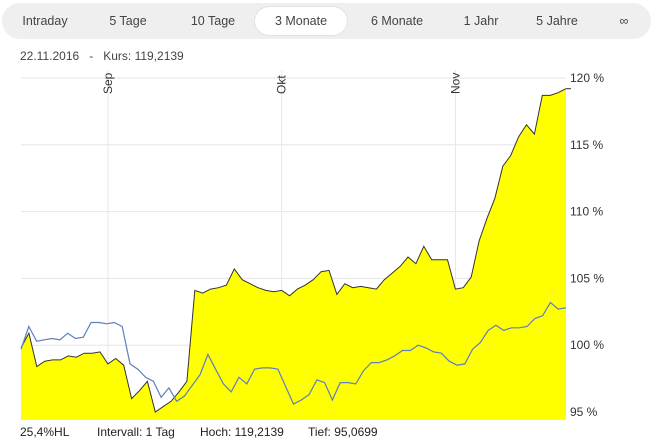 The image size is (656, 447). What do you see at coordinates (282, 84) in the screenshot?
I see `month-label: Okt` at bounding box center [282, 84].